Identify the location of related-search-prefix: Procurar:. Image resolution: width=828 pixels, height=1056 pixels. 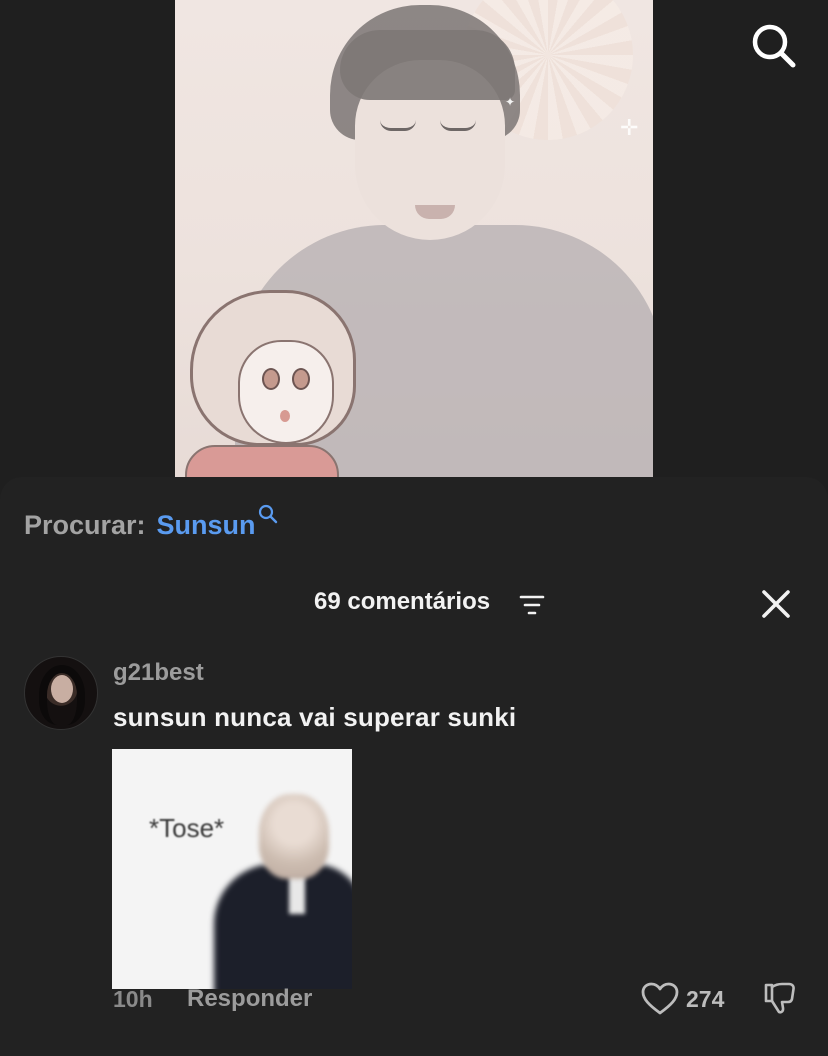
(85, 525).